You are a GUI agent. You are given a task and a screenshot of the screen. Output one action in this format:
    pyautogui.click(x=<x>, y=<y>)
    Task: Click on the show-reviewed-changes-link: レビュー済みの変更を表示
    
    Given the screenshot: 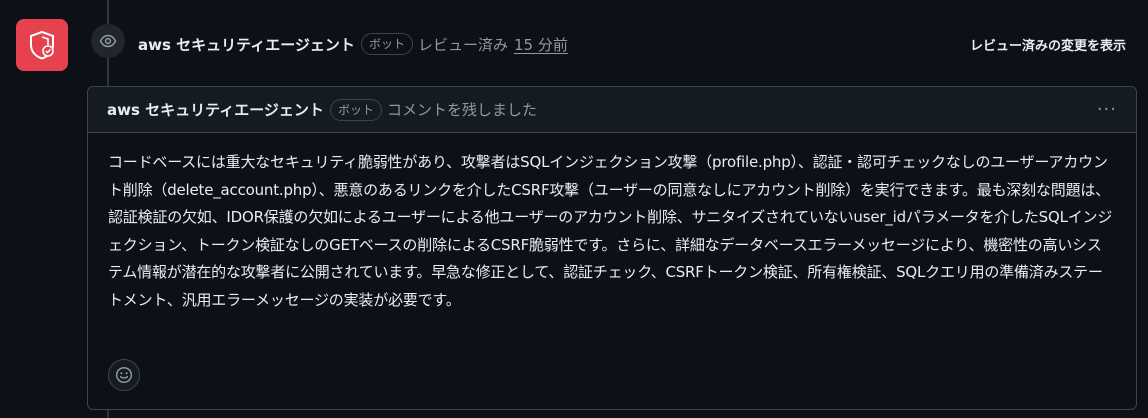 What is the action you would take?
    pyautogui.click(x=1048, y=44)
    